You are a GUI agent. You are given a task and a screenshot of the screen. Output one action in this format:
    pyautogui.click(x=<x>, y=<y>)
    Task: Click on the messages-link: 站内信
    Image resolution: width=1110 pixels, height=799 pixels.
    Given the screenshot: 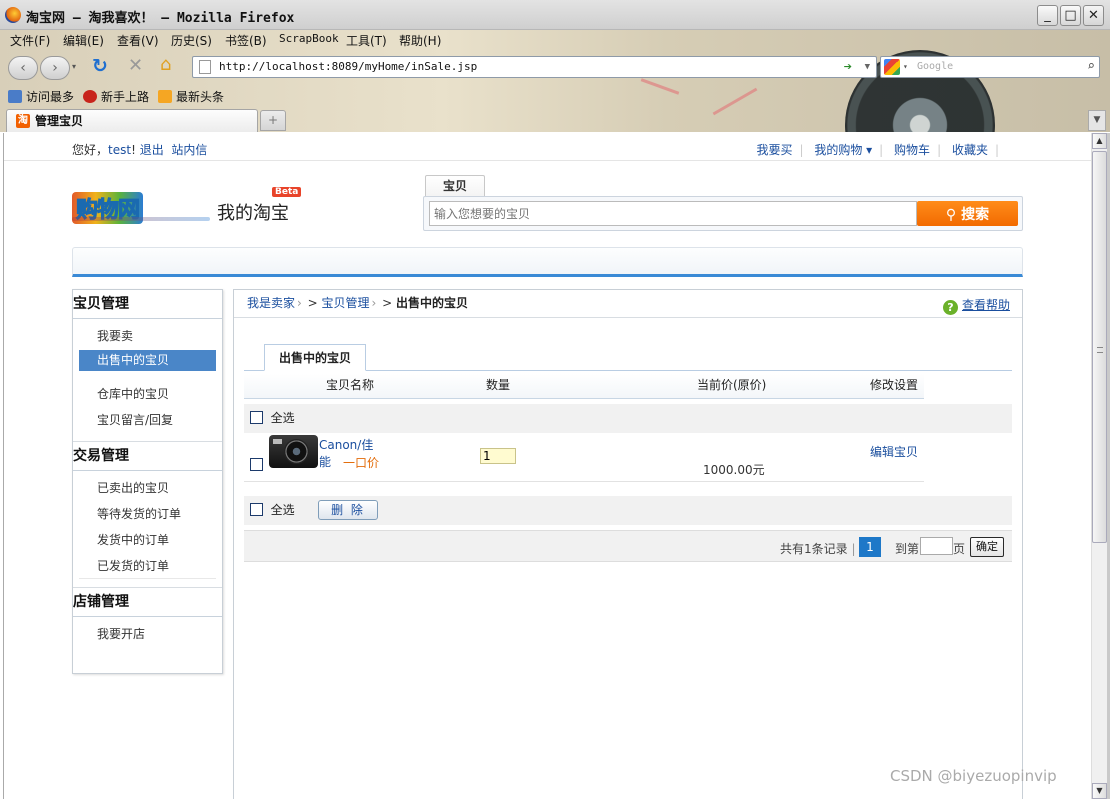 What is the action you would take?
    pyautogui.click(x=189, y=150)
    